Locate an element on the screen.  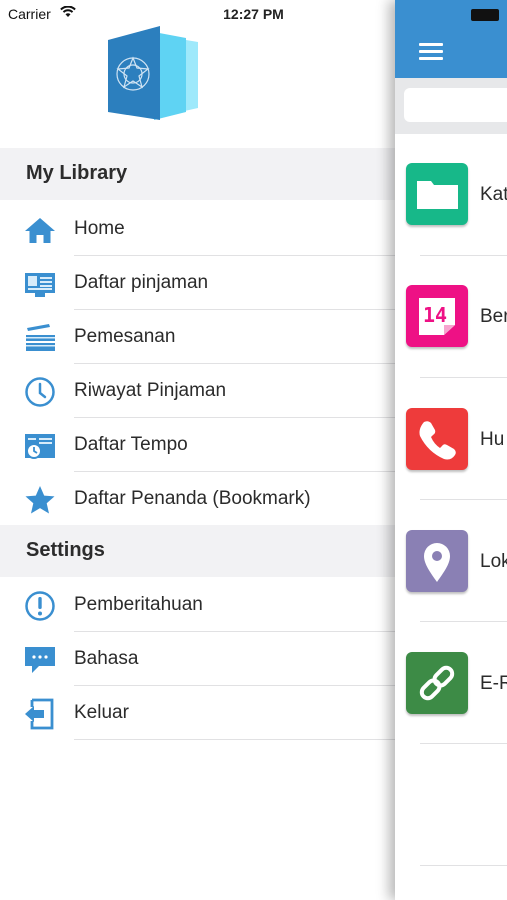
tile-label: Ber is located at coordinates (493, 316).